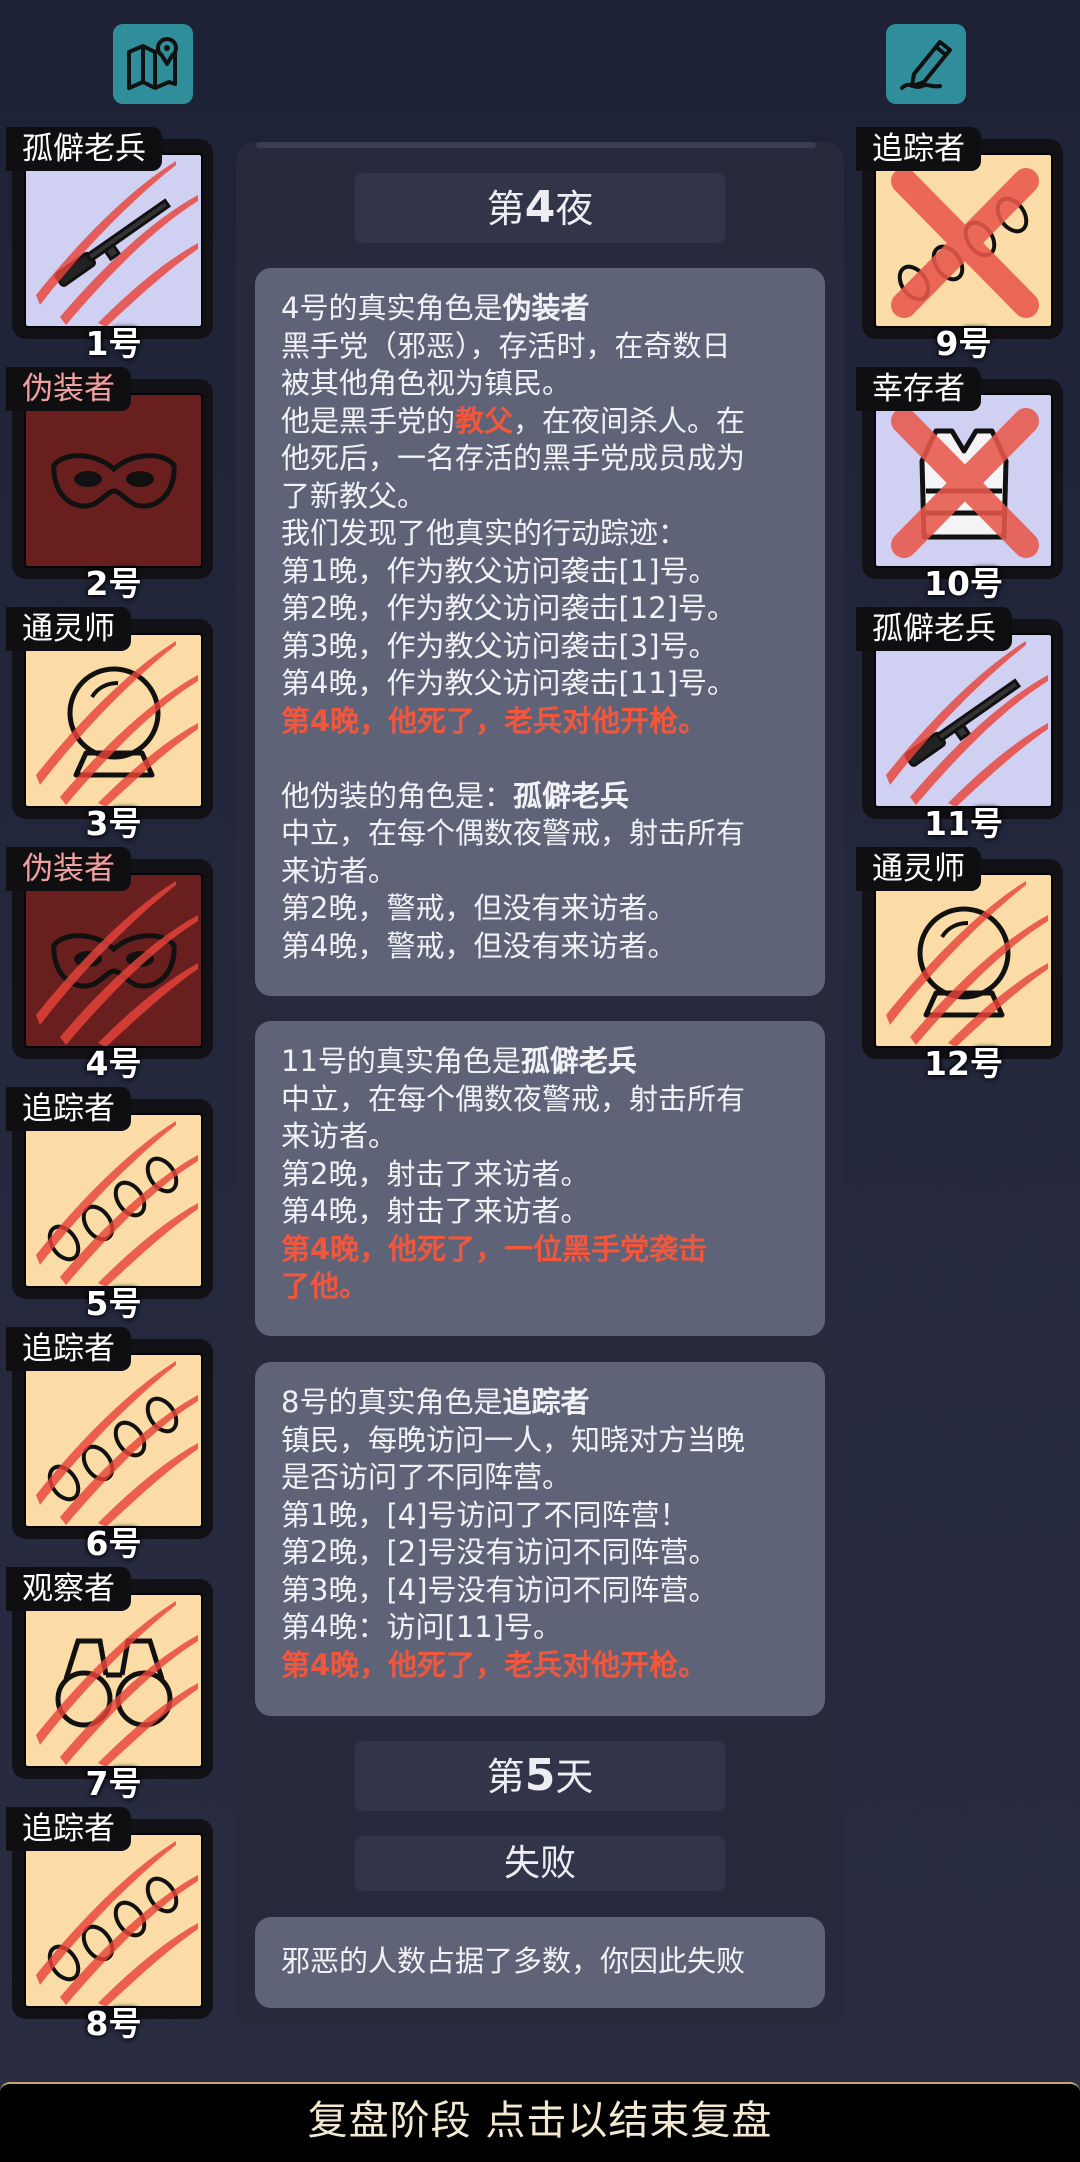  I want to click on notes-button, so click(926, 64).